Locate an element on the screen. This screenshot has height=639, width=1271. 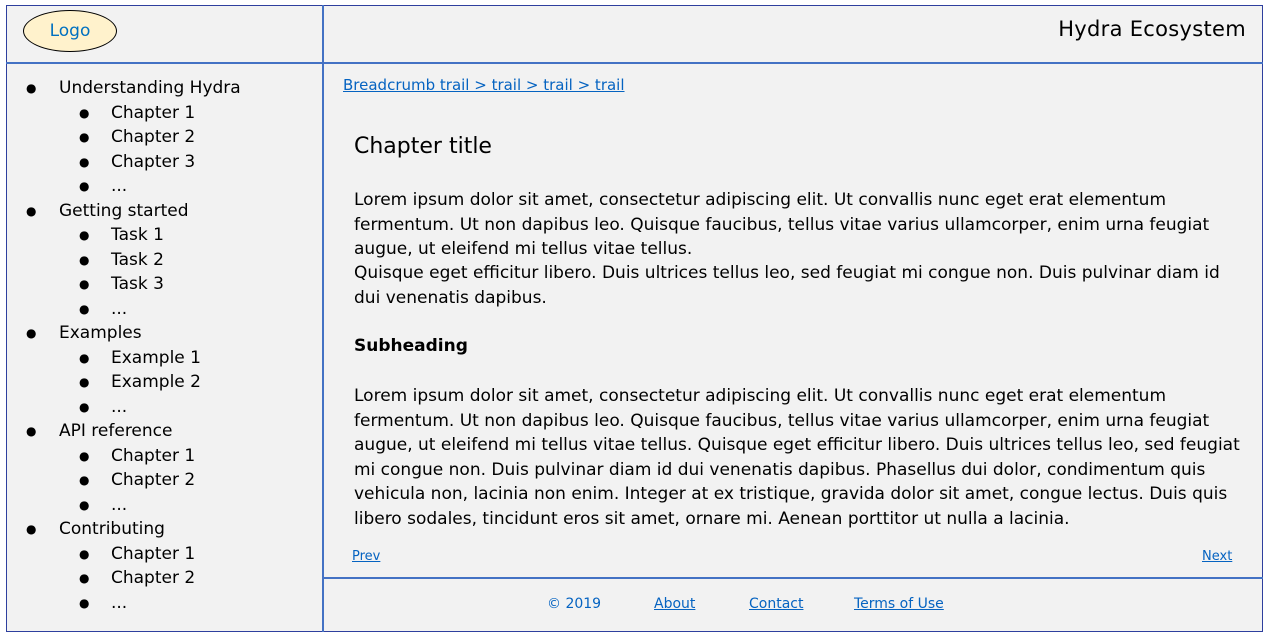
header-divider is located at coordinates (634, 63).